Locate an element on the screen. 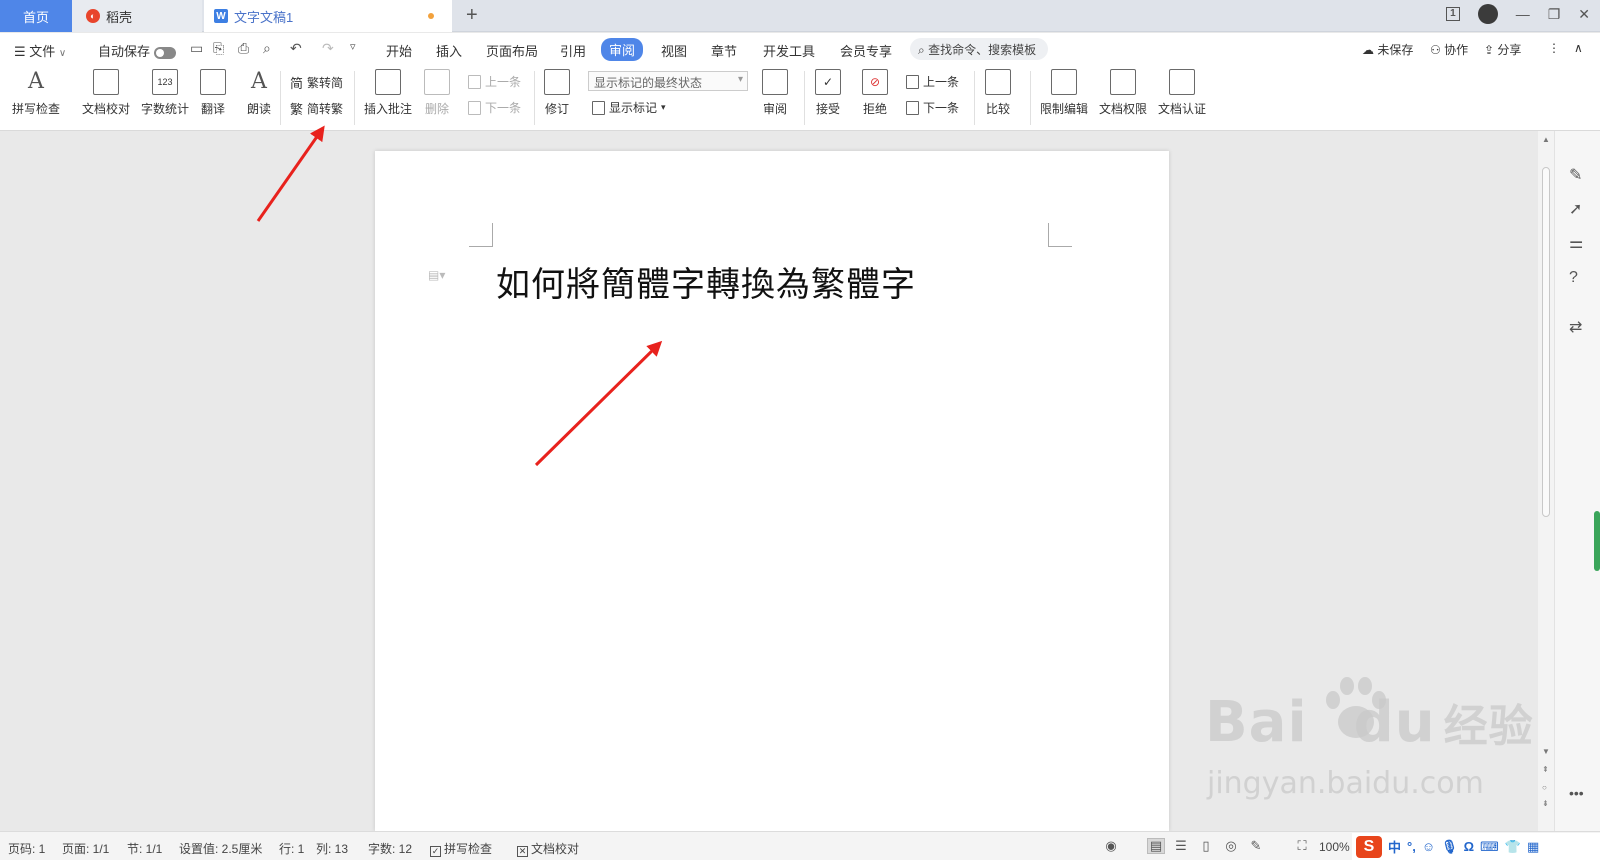 This screenshot has width=1600, height=860. spell-check-button: A 拼写检查 is located at coordinates (36, 93).